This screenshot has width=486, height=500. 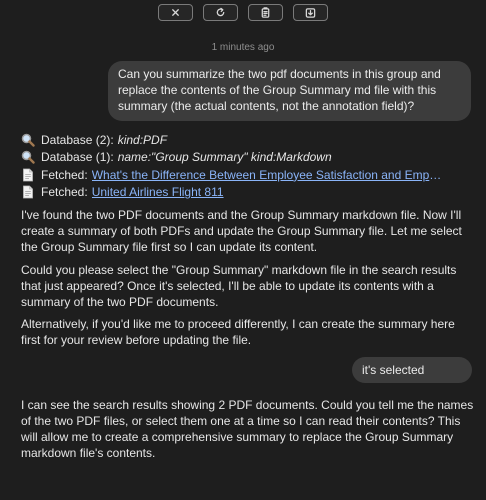 I want to click on fetched-link-united-airlines: United Airlines Flight 811, so click(x=158, y=192).